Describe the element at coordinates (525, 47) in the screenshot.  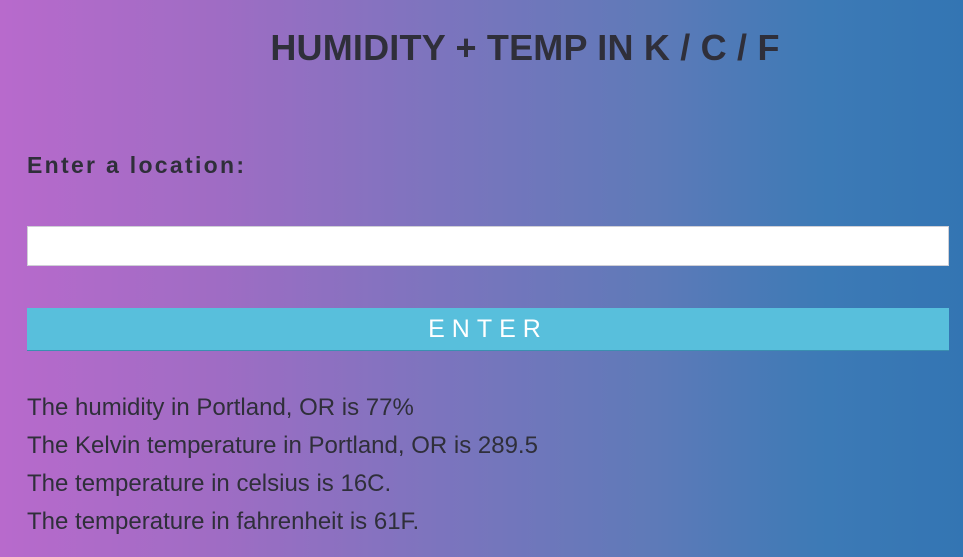
I see `page-title: HUMIDITY + TEMP IN K / C / F` at that location.